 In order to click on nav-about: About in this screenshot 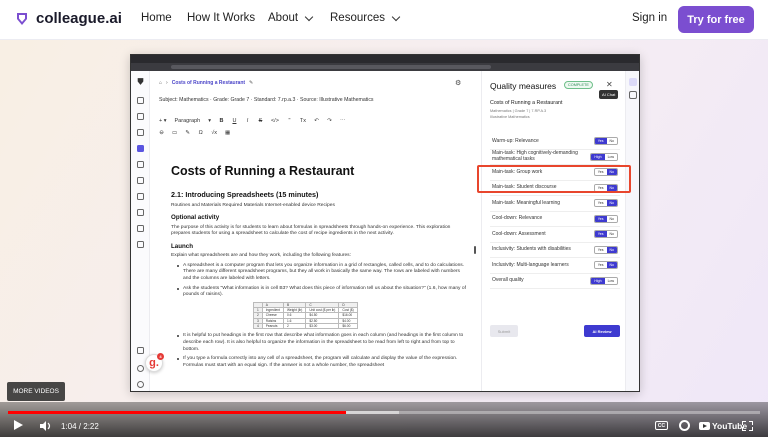, I will do `click(291, 18)`.